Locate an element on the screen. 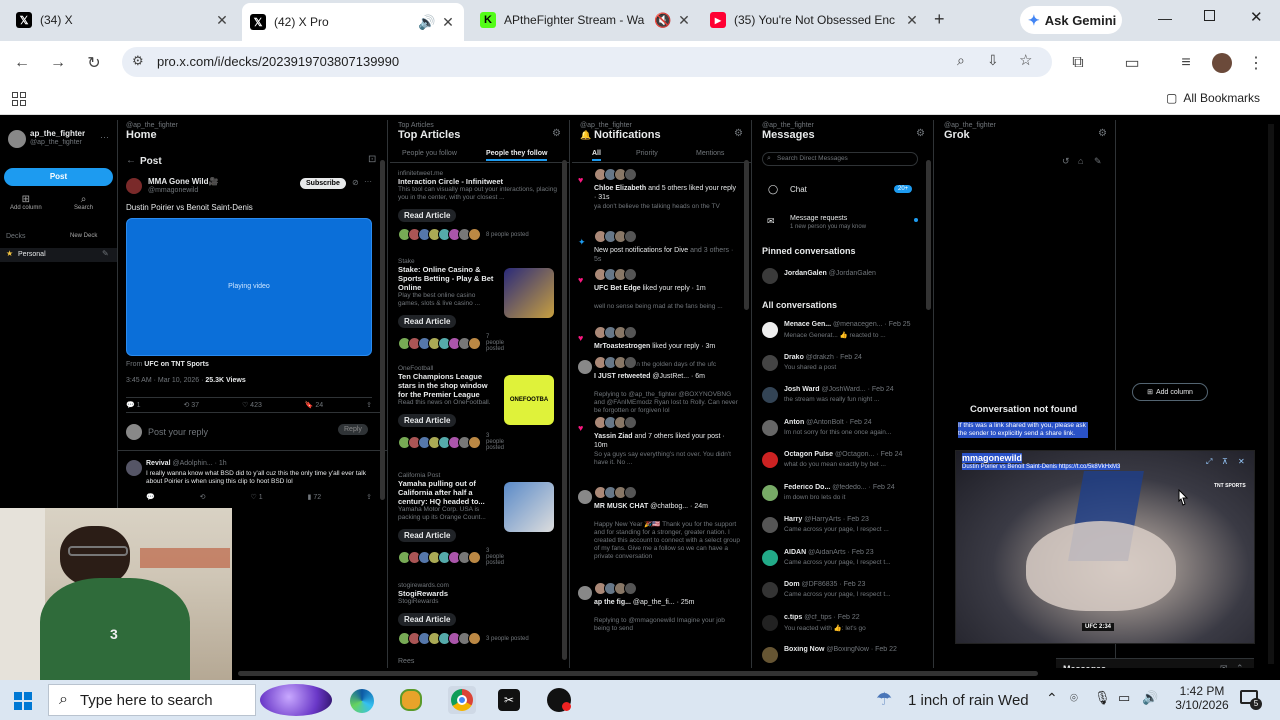 This screenshot has width=1280, height=720. page-scrollbar is located at coordinates (1271, 394).